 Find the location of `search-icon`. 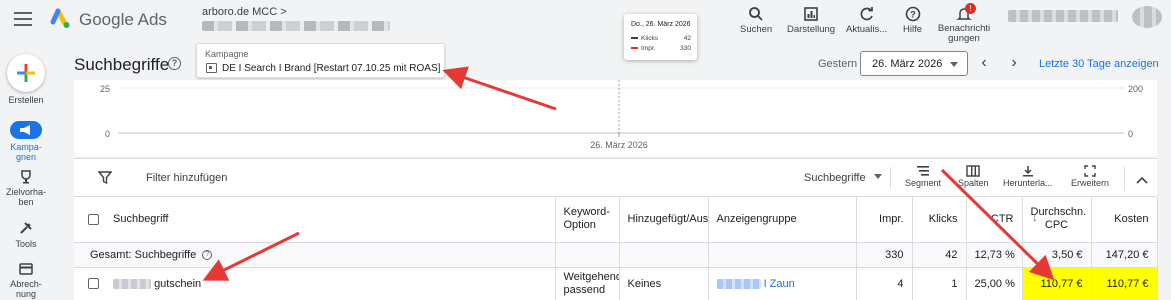

search-icon is located at coordinates (756, 14).